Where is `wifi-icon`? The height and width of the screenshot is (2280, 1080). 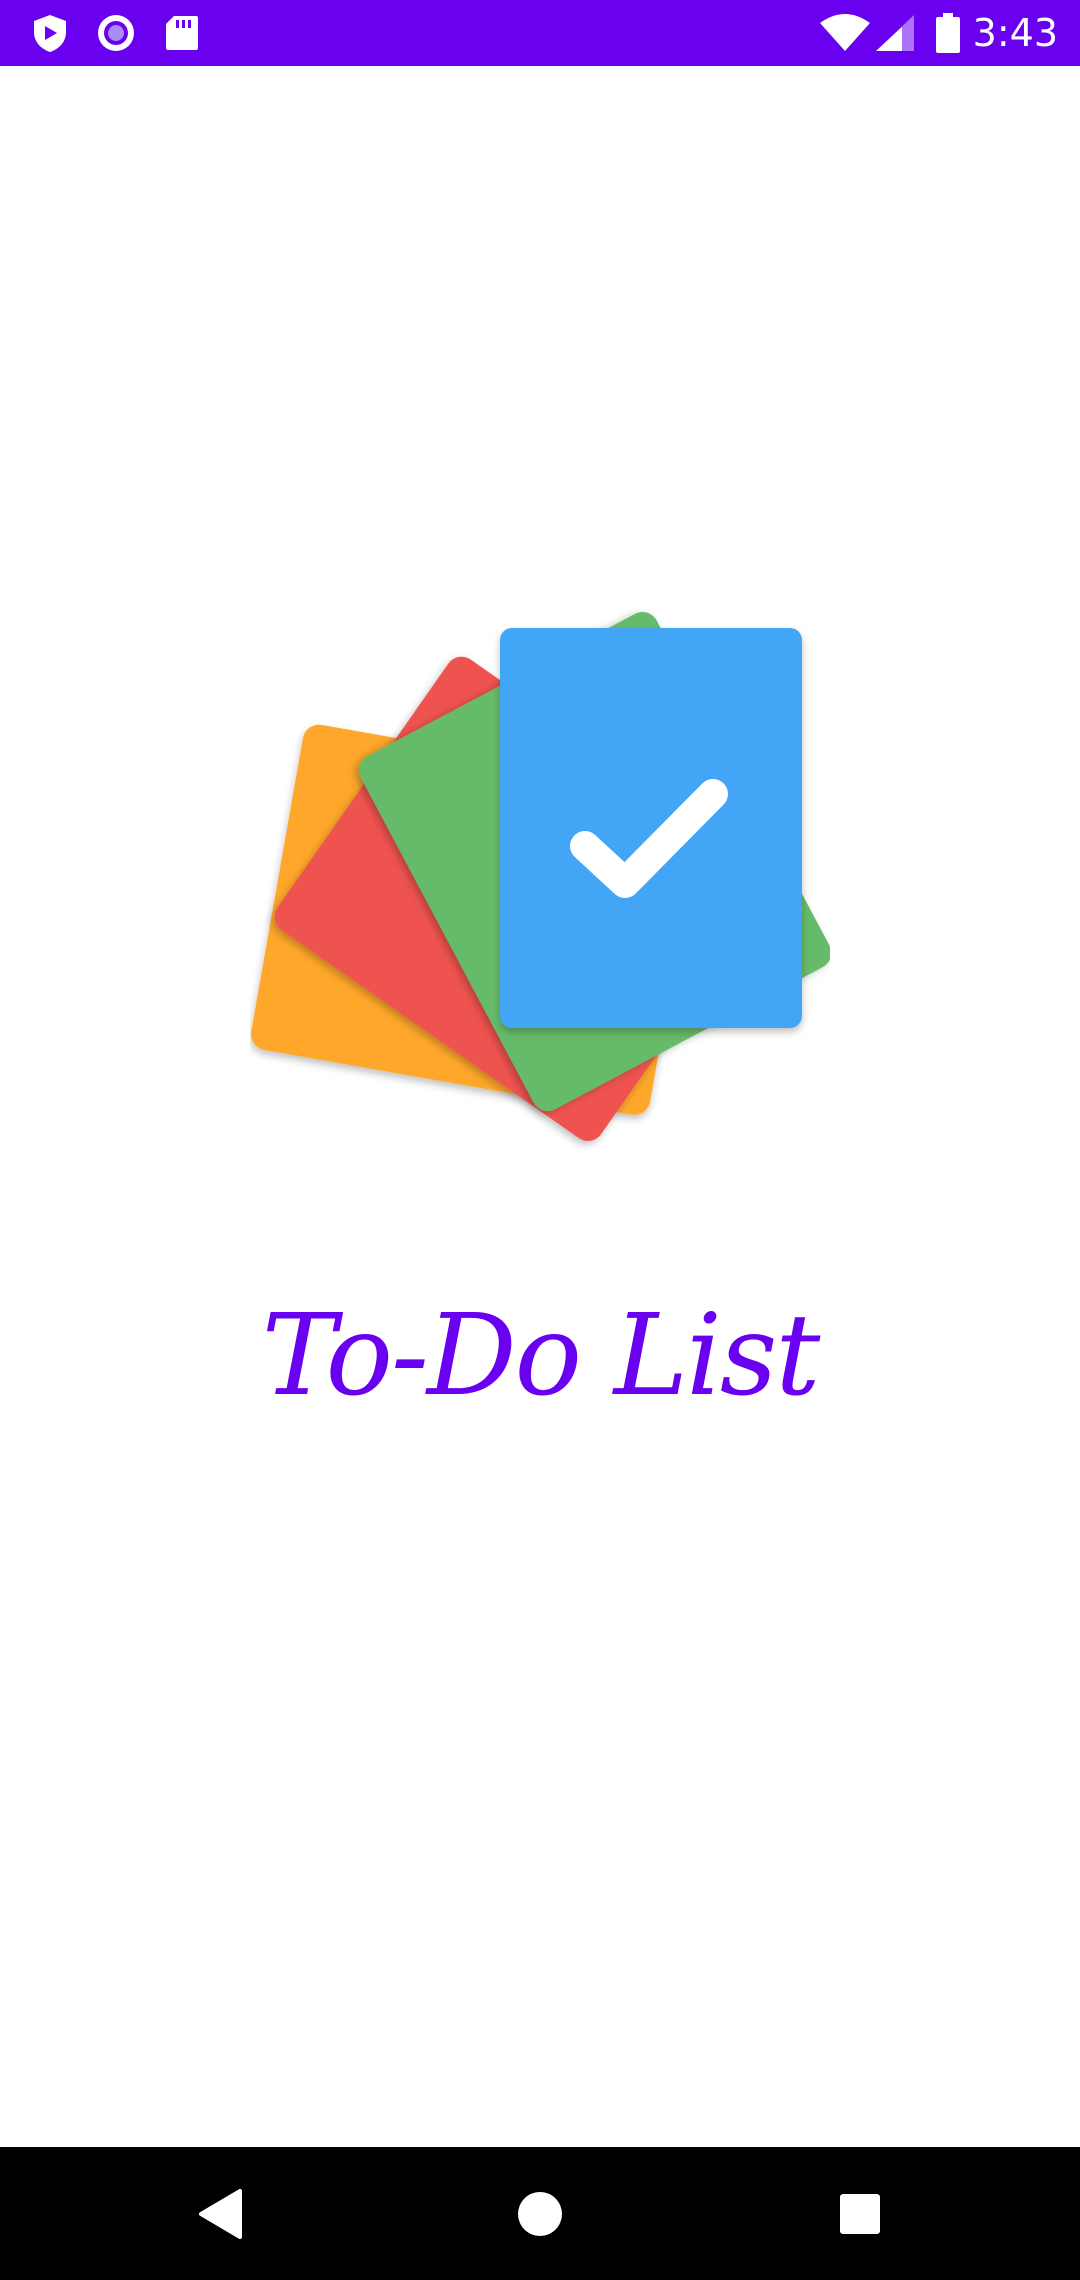 wifi-icon is located at coordinates (845, 33).